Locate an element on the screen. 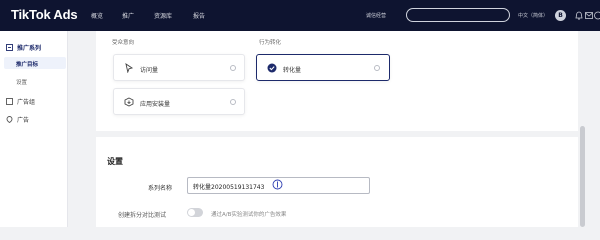  sidebar-sub-objective: 推广目标 is located at coordinates (27, 64).